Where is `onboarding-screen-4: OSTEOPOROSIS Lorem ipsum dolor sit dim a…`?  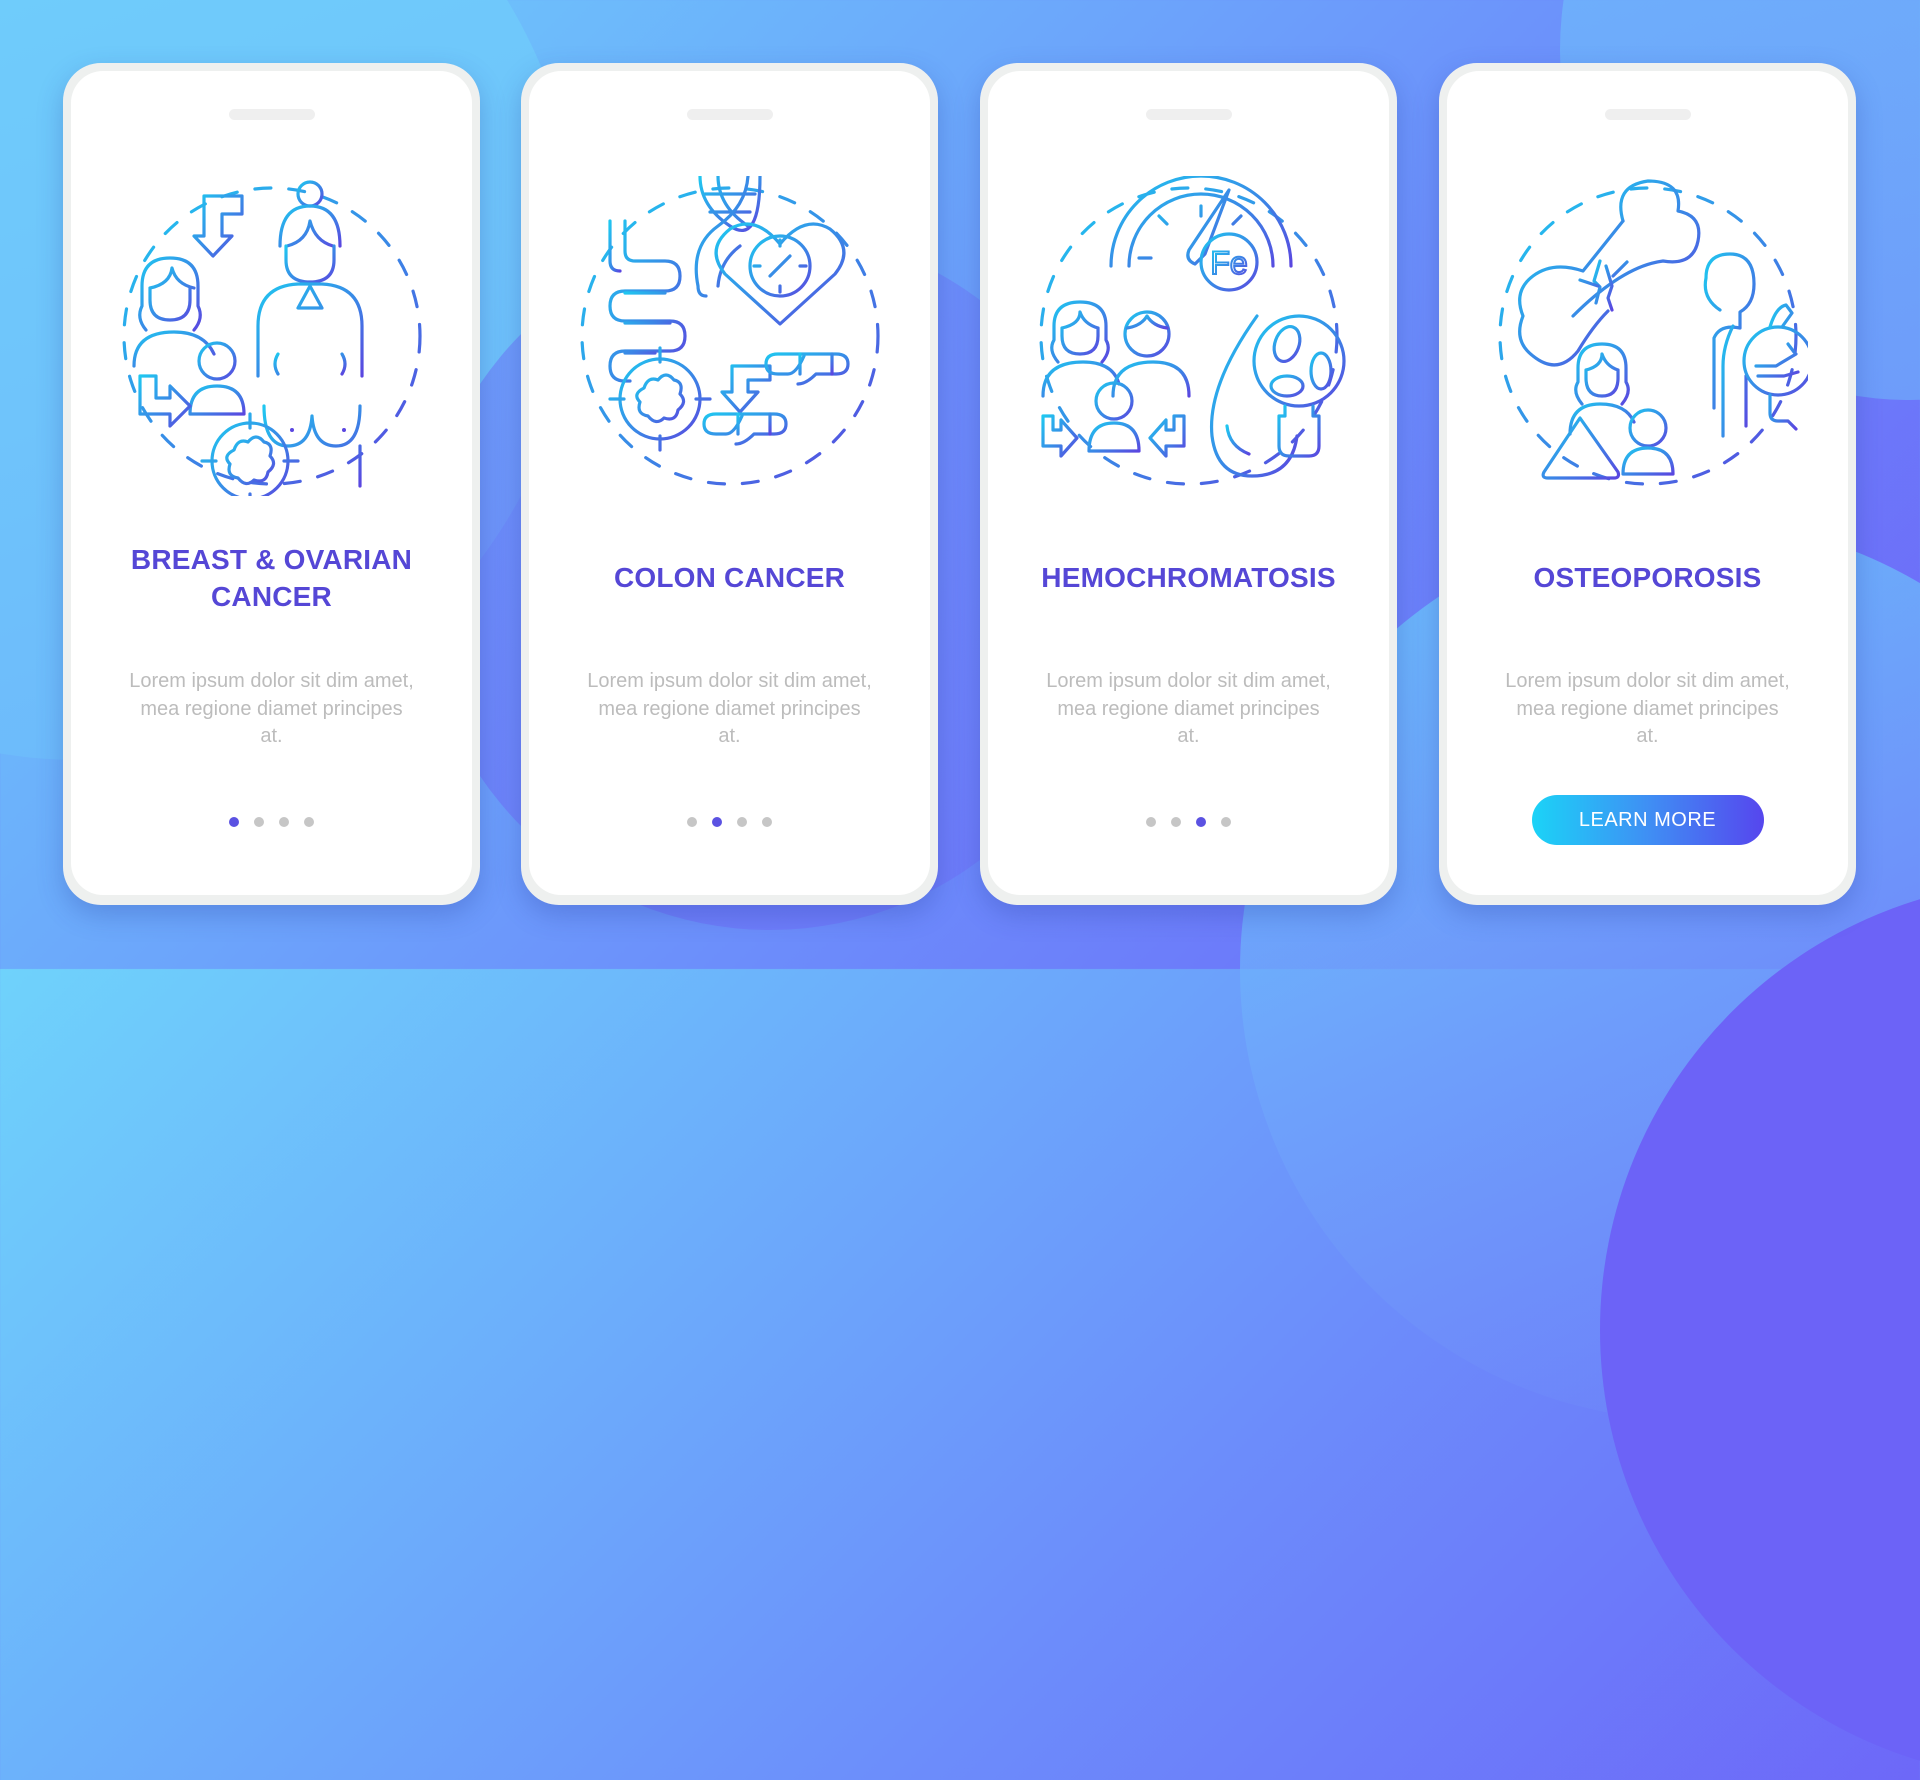
onboarding-screen-4: OSTEOPOROSIS Lorem ipsum dolor sit dim a… is located at coordinates (1647, 484).